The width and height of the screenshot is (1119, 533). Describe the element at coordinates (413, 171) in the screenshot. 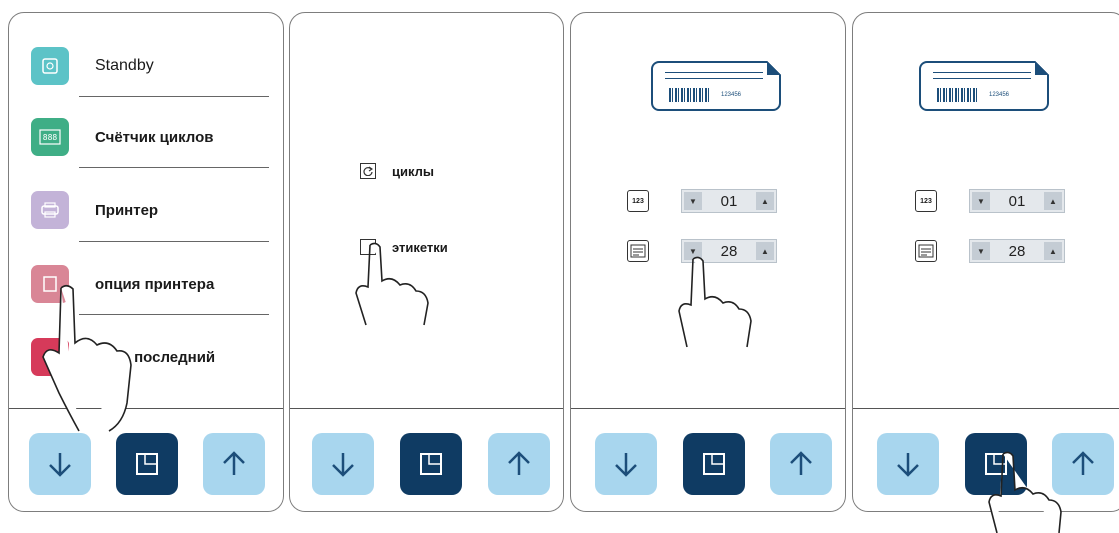

I see `option-label: циклы` at that location.